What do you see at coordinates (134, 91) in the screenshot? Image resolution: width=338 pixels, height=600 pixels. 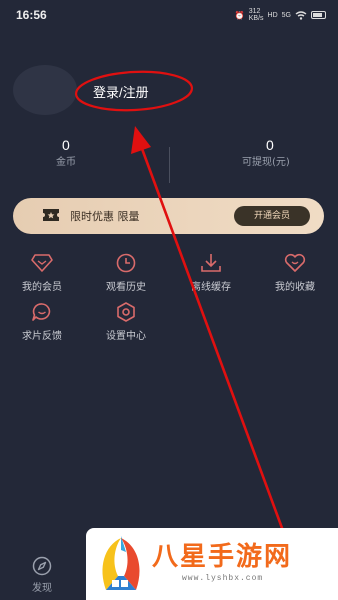 I see `annotation-ellipse` at bounding box center [134, 91].